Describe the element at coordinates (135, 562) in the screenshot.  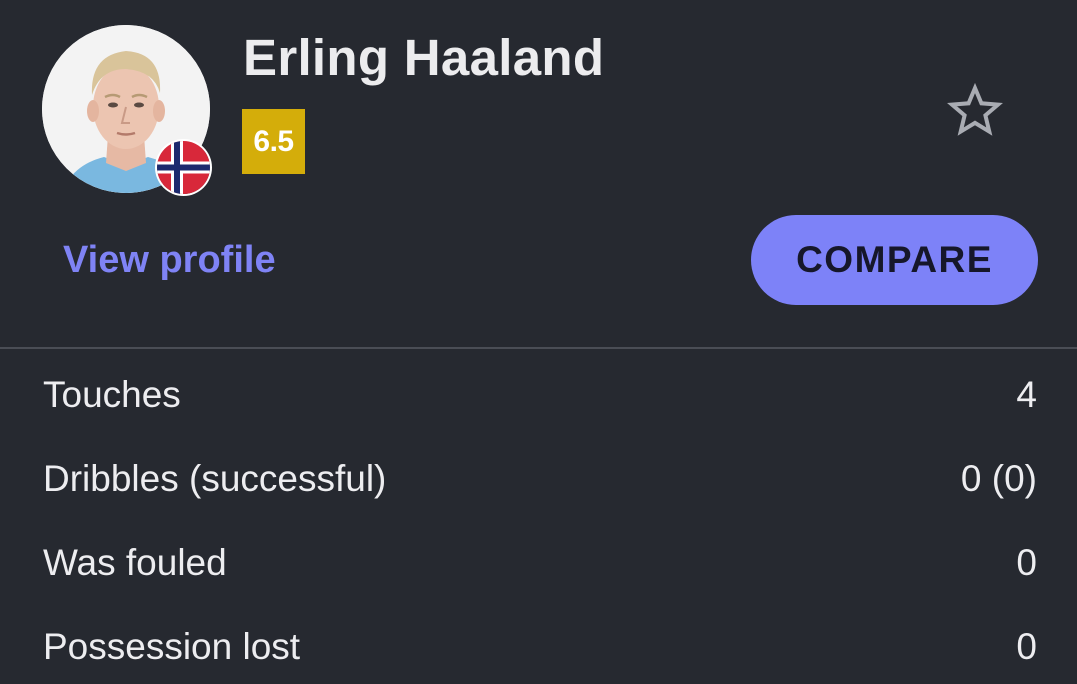
I see `stat-label: Was fouled` at that location.